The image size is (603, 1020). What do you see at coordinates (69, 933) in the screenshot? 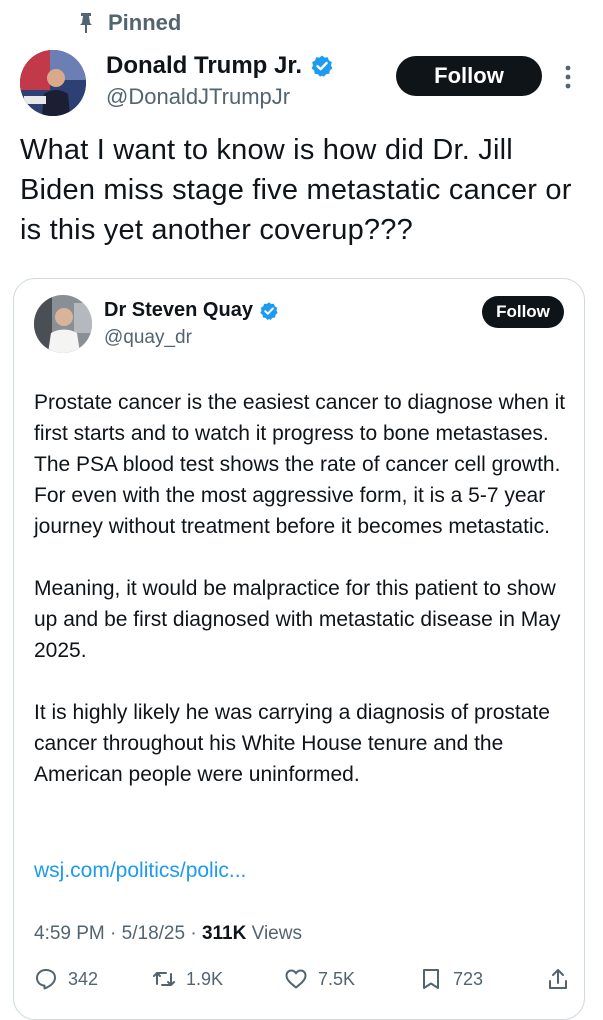
I see `post-time: 4:59 PM` at bounding box center [69, 933].